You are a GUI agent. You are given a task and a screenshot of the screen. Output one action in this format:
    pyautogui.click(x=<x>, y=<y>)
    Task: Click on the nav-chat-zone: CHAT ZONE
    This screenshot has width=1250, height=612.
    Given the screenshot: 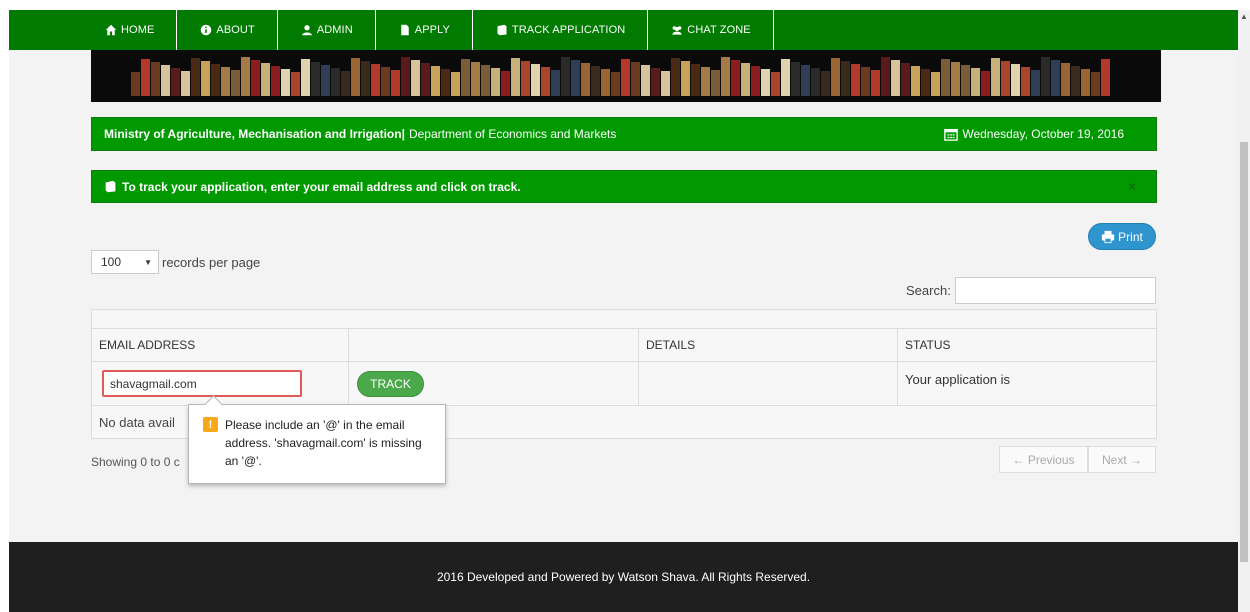 What is the action you would take?
    pyautogui.click(x=711, y=30)
    